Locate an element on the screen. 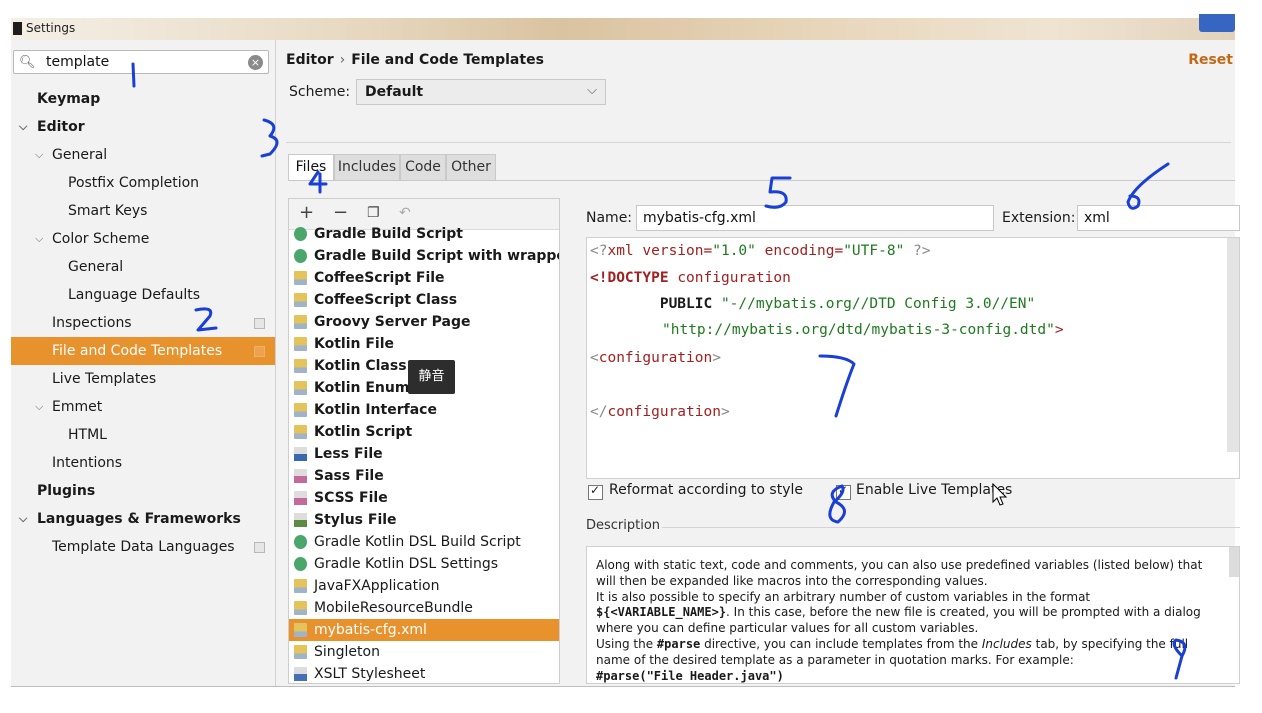 The height and width of the screenshot is (713, 1262). mute-tooltip: 静音 is located at coordinates (431, 377).